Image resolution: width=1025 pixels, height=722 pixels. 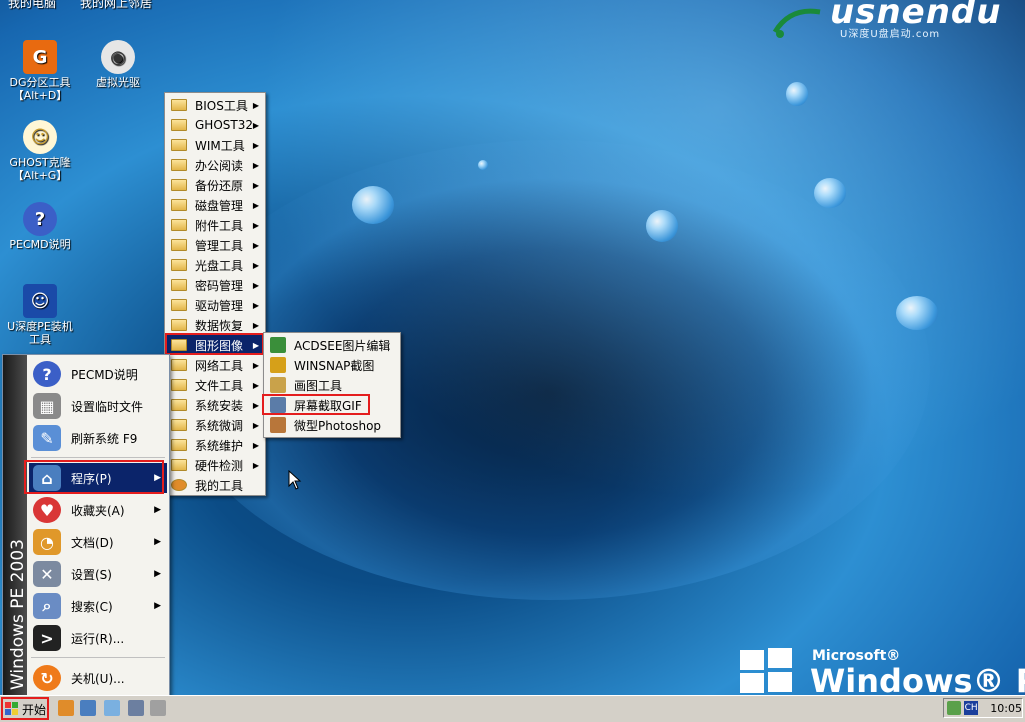 I want to click on quicklaunch-eraser-icon, so click(x=158, y=708).